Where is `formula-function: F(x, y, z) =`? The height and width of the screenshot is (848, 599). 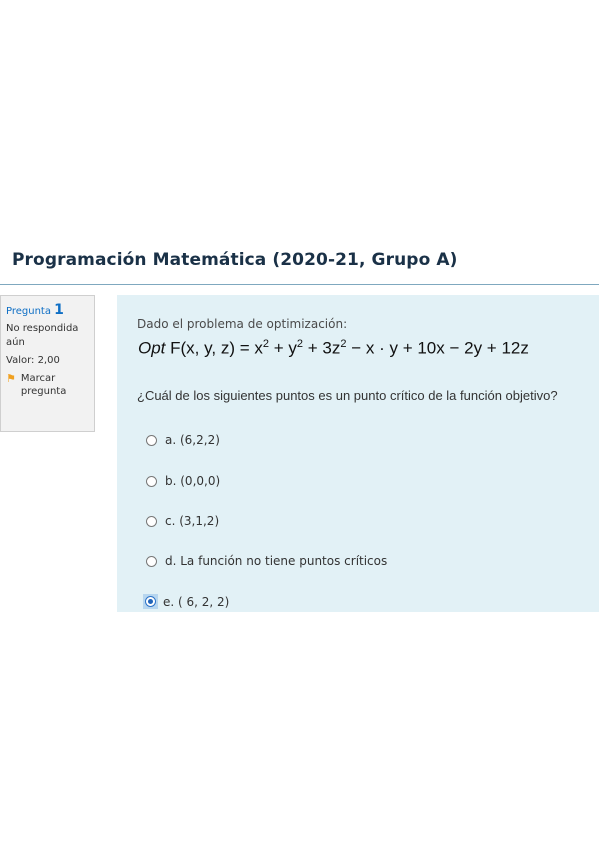
formula-function: F(x, y, z) = is located at coordinates (210, 348).